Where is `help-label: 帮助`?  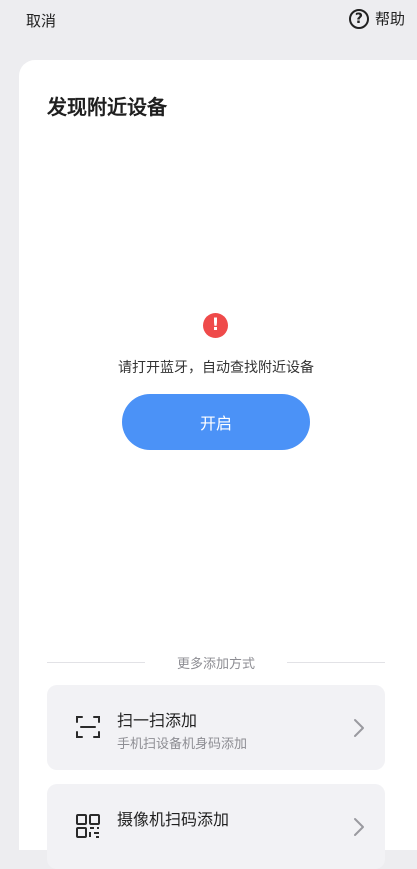
help-label: 帮助 is located at coordinates (389, 19).